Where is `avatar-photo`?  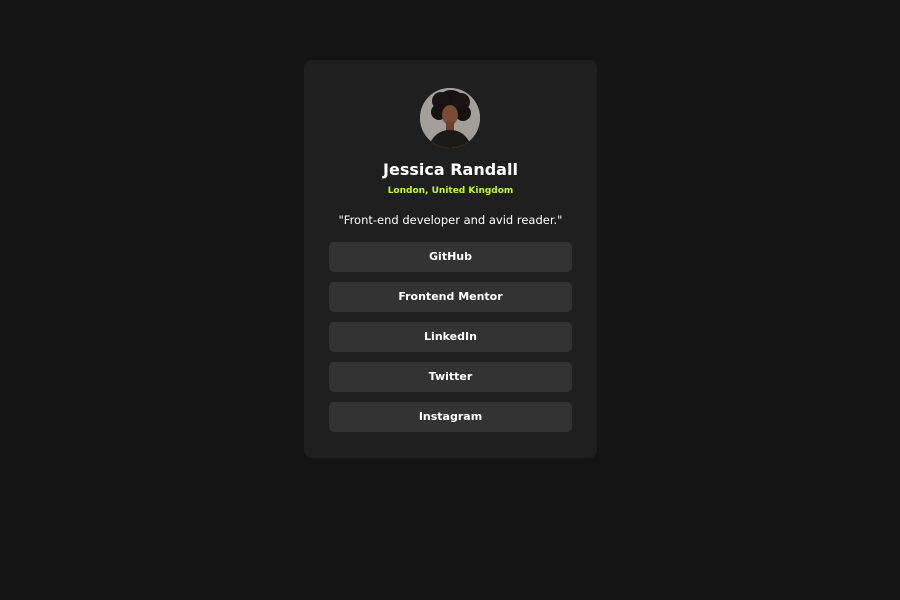
avatar-photo is located at coordinates (450, 118).